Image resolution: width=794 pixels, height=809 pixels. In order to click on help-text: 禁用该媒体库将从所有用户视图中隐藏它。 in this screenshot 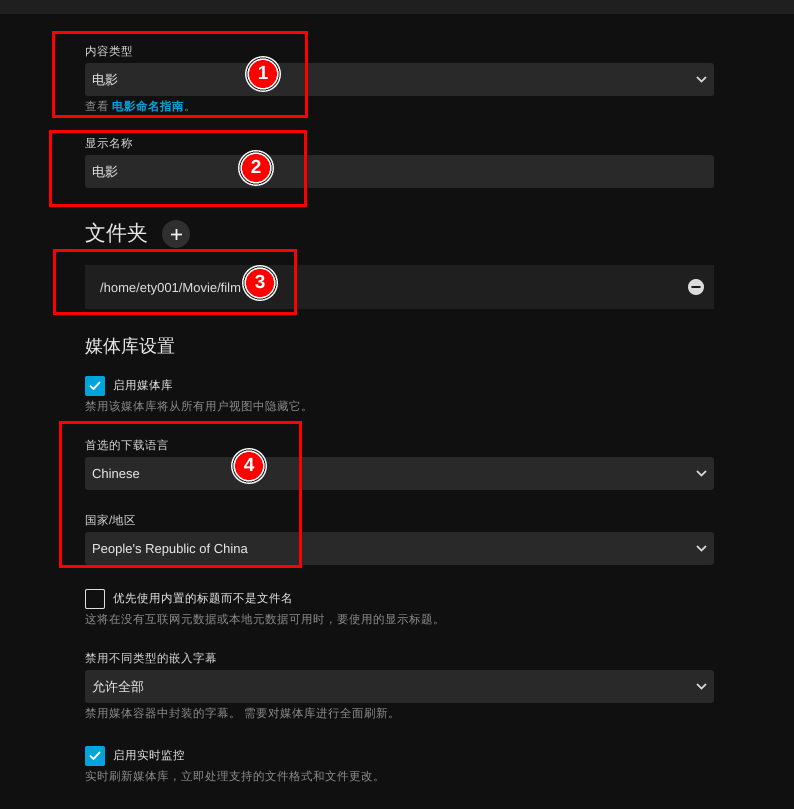, I will do `click(199, 407)`.